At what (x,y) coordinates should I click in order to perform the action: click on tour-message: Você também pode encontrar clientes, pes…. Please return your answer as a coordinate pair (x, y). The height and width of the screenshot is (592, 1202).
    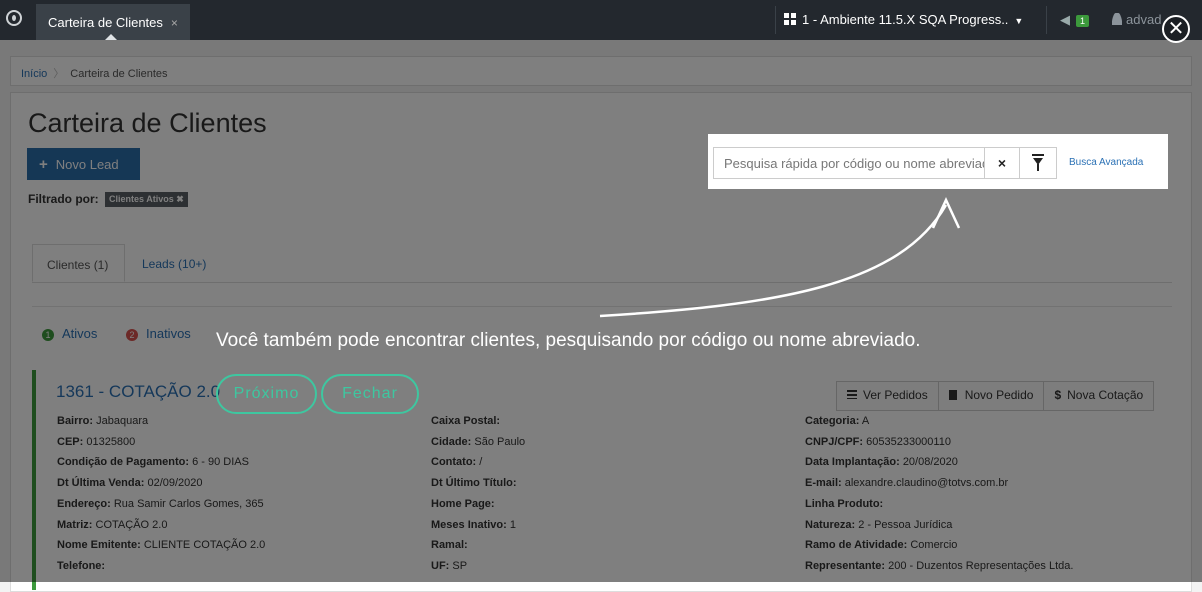
    Looking at the image, I should click on (568, 340).